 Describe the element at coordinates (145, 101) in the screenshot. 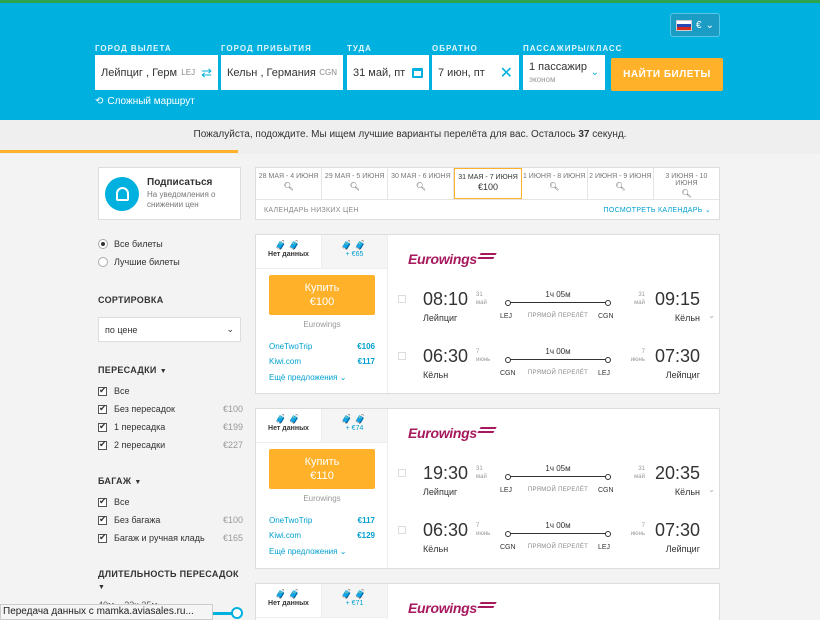

I see `complex-route-link: ⟲ Сложный маршрут` at that location.